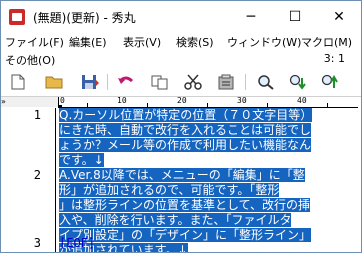 This screenshot has width=362, height=253. What do you see at coordinates (126, 82) in the screenshot?
I see `undo-icon` at bounding box center [126, 82].